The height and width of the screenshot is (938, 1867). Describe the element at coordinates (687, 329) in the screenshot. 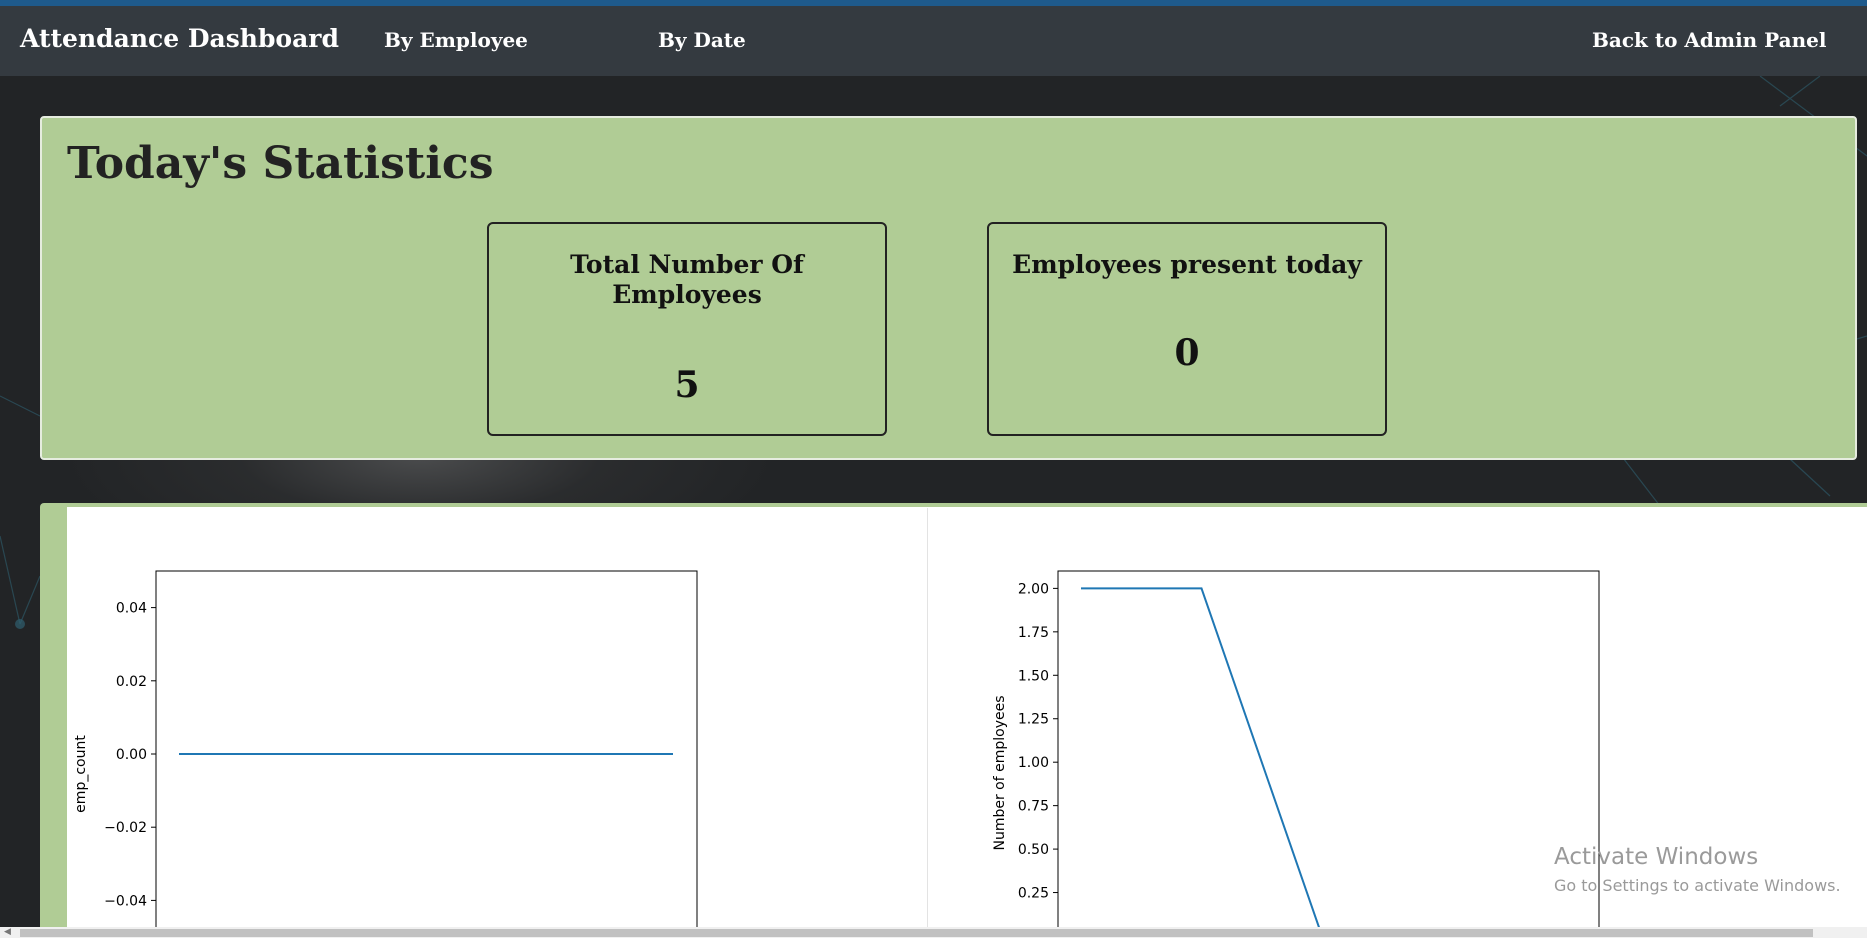

I see `total-employees-card: Total Number Of Employees 5` at that location.